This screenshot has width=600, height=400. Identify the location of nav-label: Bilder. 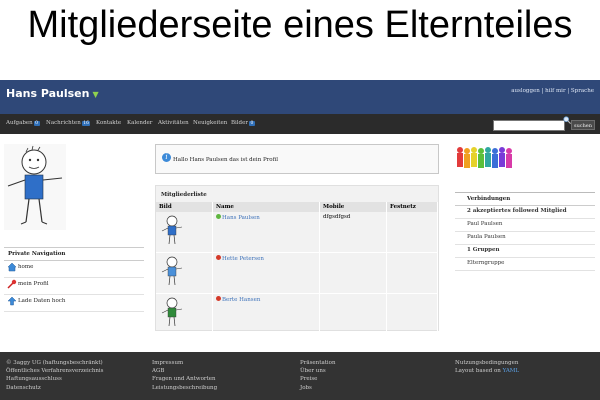
(239, 123).